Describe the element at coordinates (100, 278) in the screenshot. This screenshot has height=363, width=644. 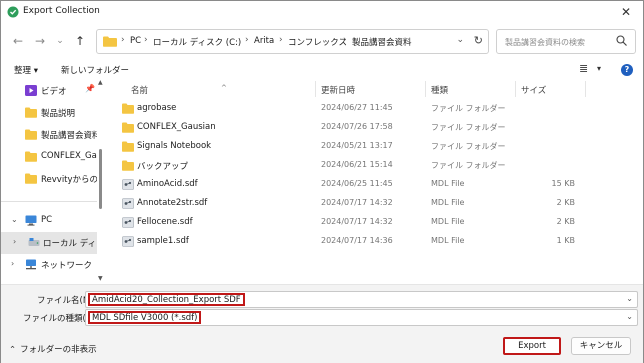
I see `scroll-down-icon: ▼` at that location.